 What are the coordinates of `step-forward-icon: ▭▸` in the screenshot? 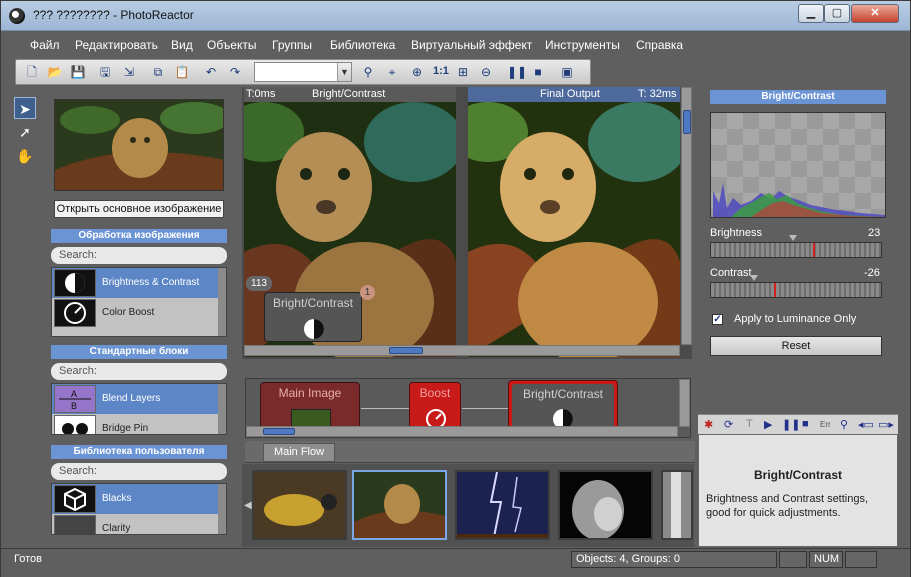 It's located at (886, 424).